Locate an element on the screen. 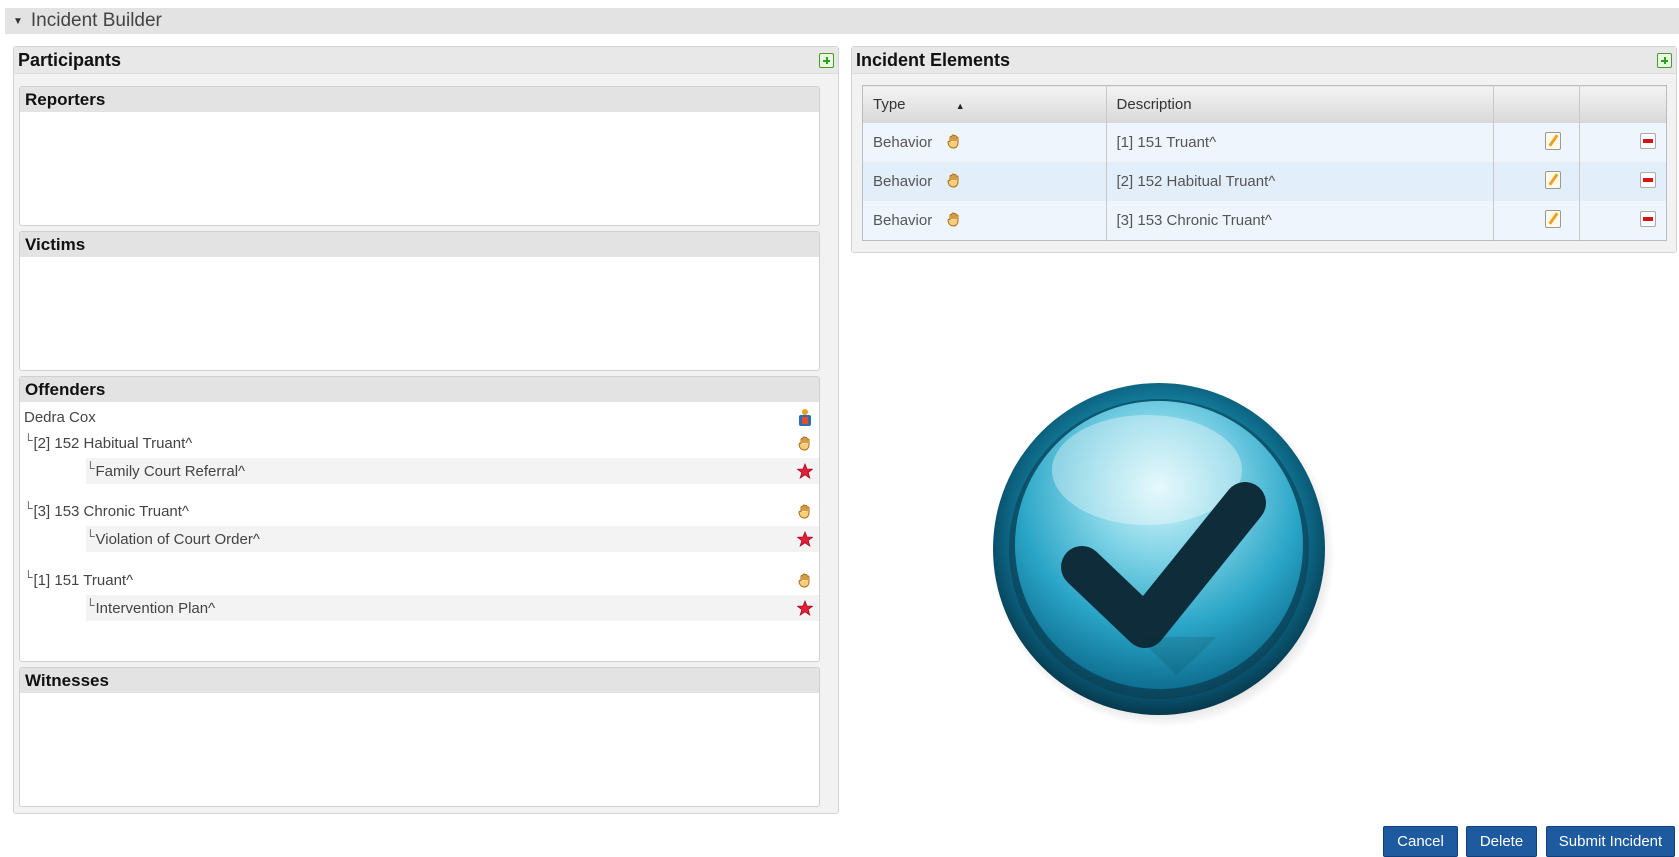  add-participant-button is located at coordinates (826, 60).